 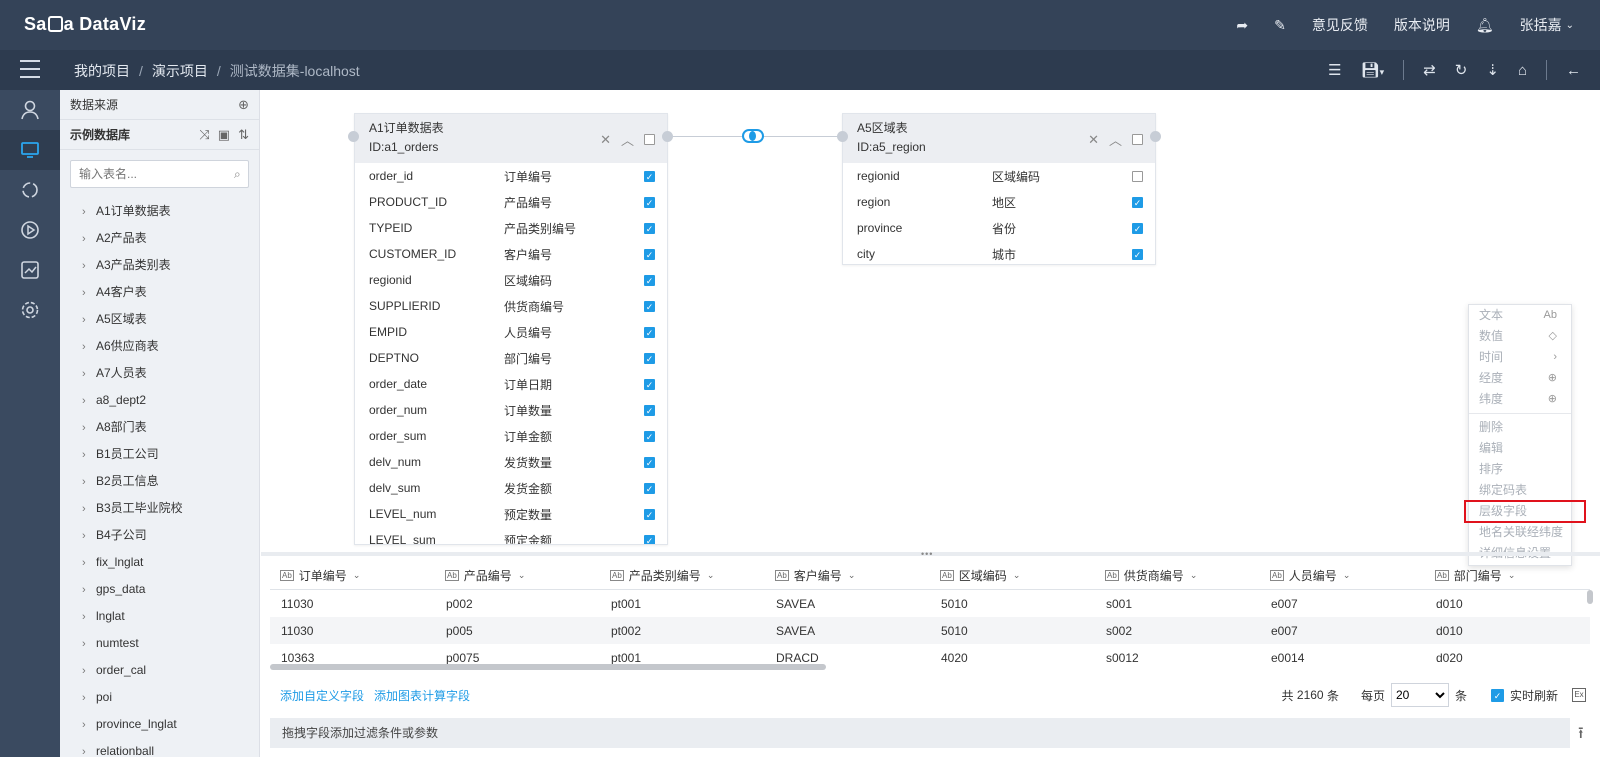 I want to click on user-menu: 张括嘉 ⌄, so click(x=1547, y=25).